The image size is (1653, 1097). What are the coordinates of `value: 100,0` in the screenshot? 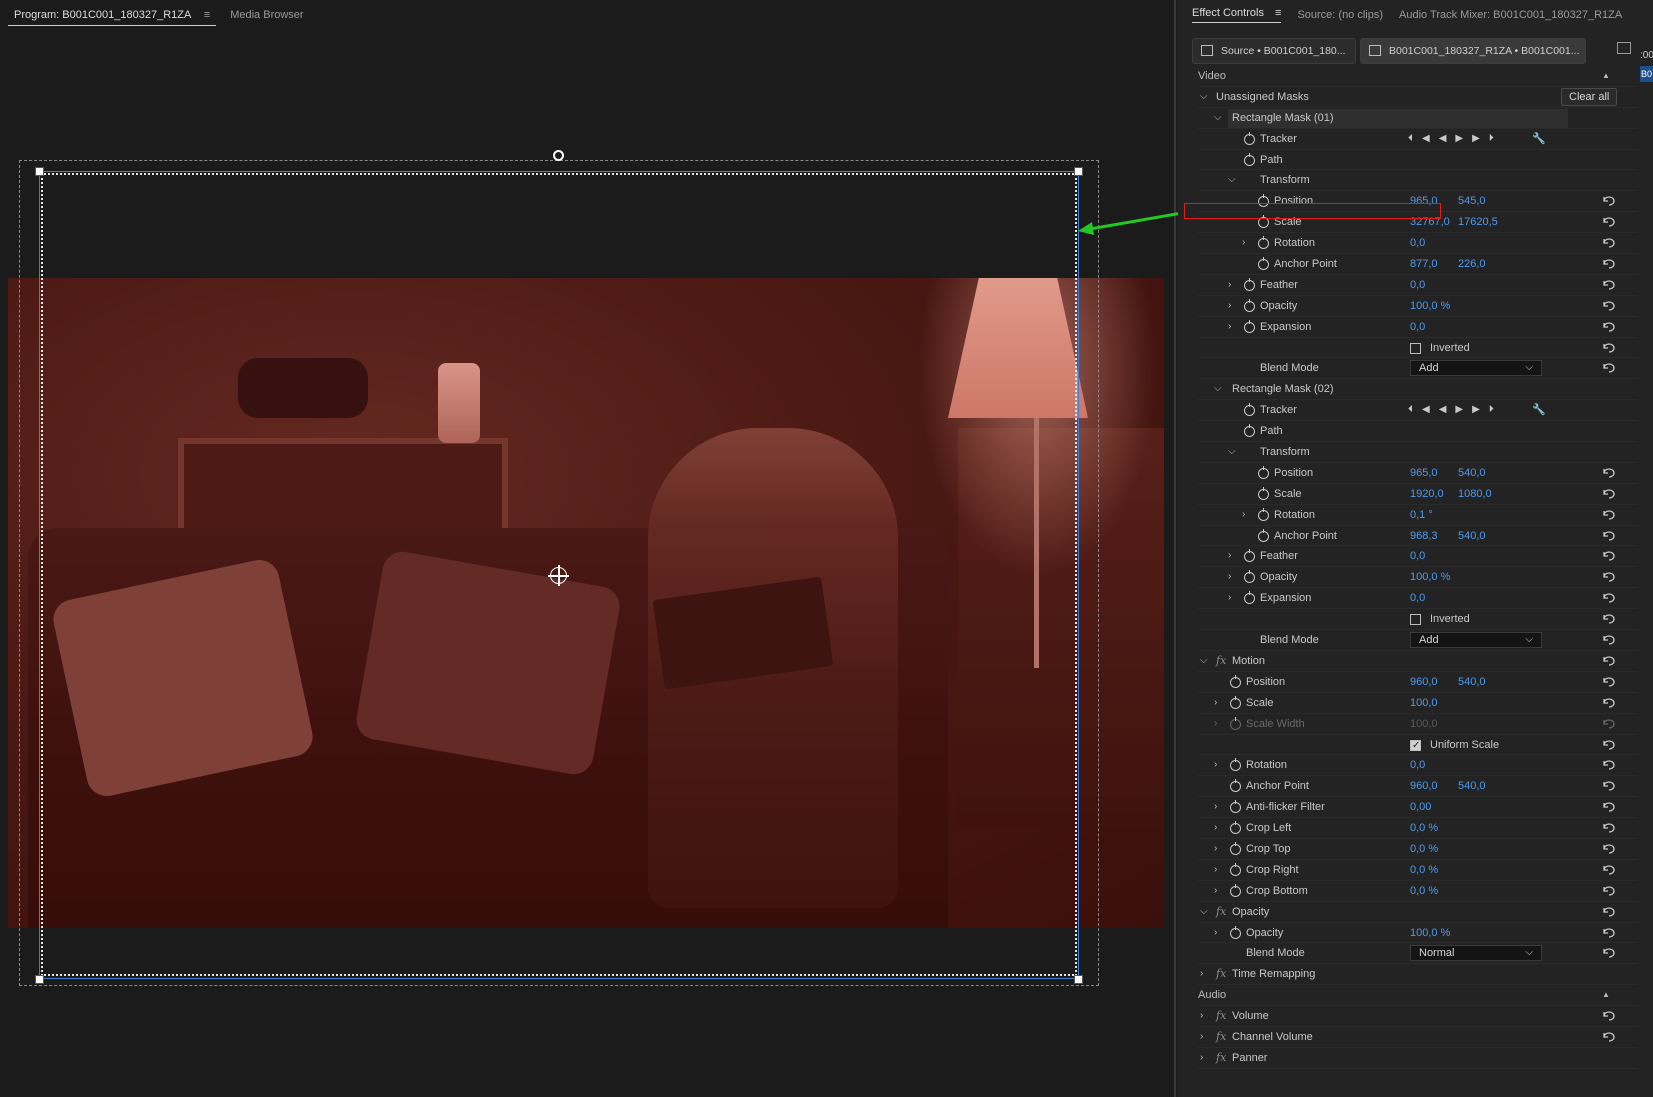 It's located at (1424, 703).